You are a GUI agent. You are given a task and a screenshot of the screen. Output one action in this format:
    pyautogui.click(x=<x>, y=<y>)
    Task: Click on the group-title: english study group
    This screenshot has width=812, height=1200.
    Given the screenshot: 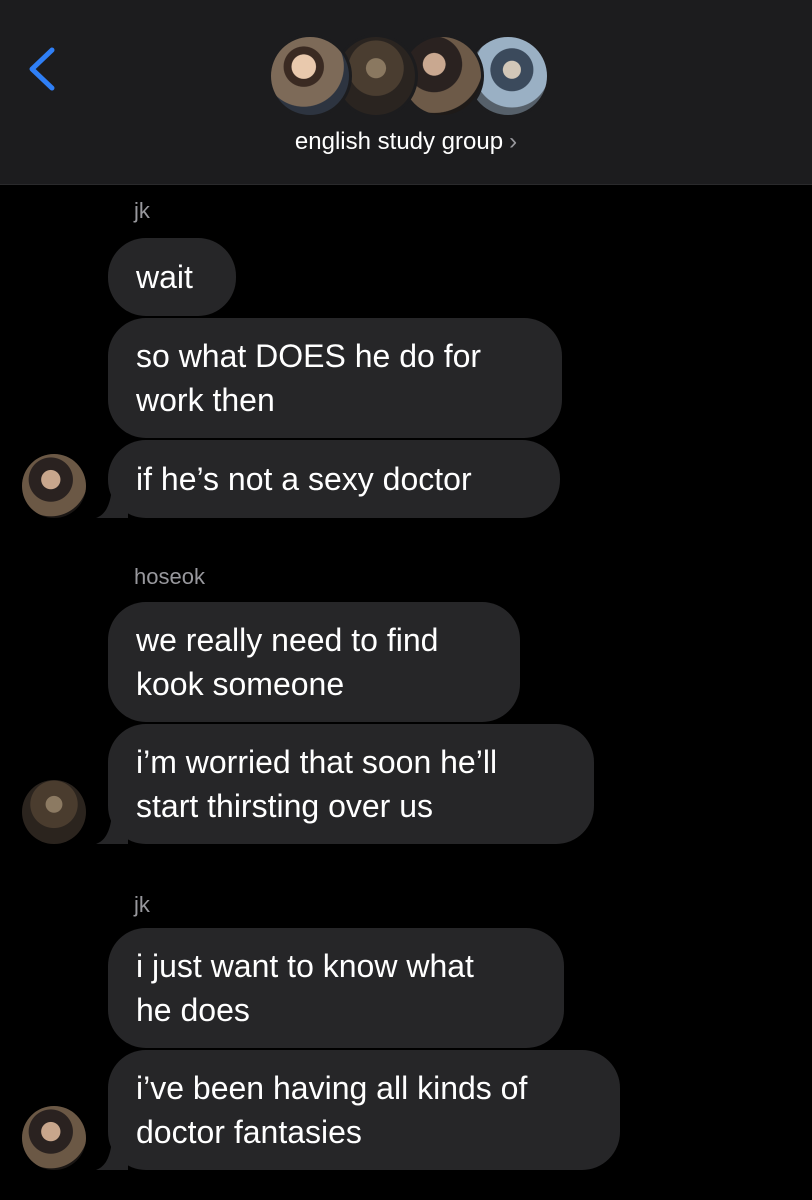 What is the action you would take?
    pyautogui.click(x=399, y=141)
    